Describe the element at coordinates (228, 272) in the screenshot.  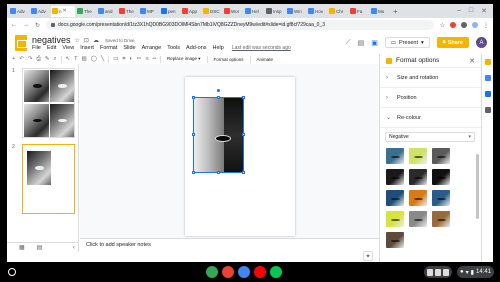
I see `gmail-icon` at that location.